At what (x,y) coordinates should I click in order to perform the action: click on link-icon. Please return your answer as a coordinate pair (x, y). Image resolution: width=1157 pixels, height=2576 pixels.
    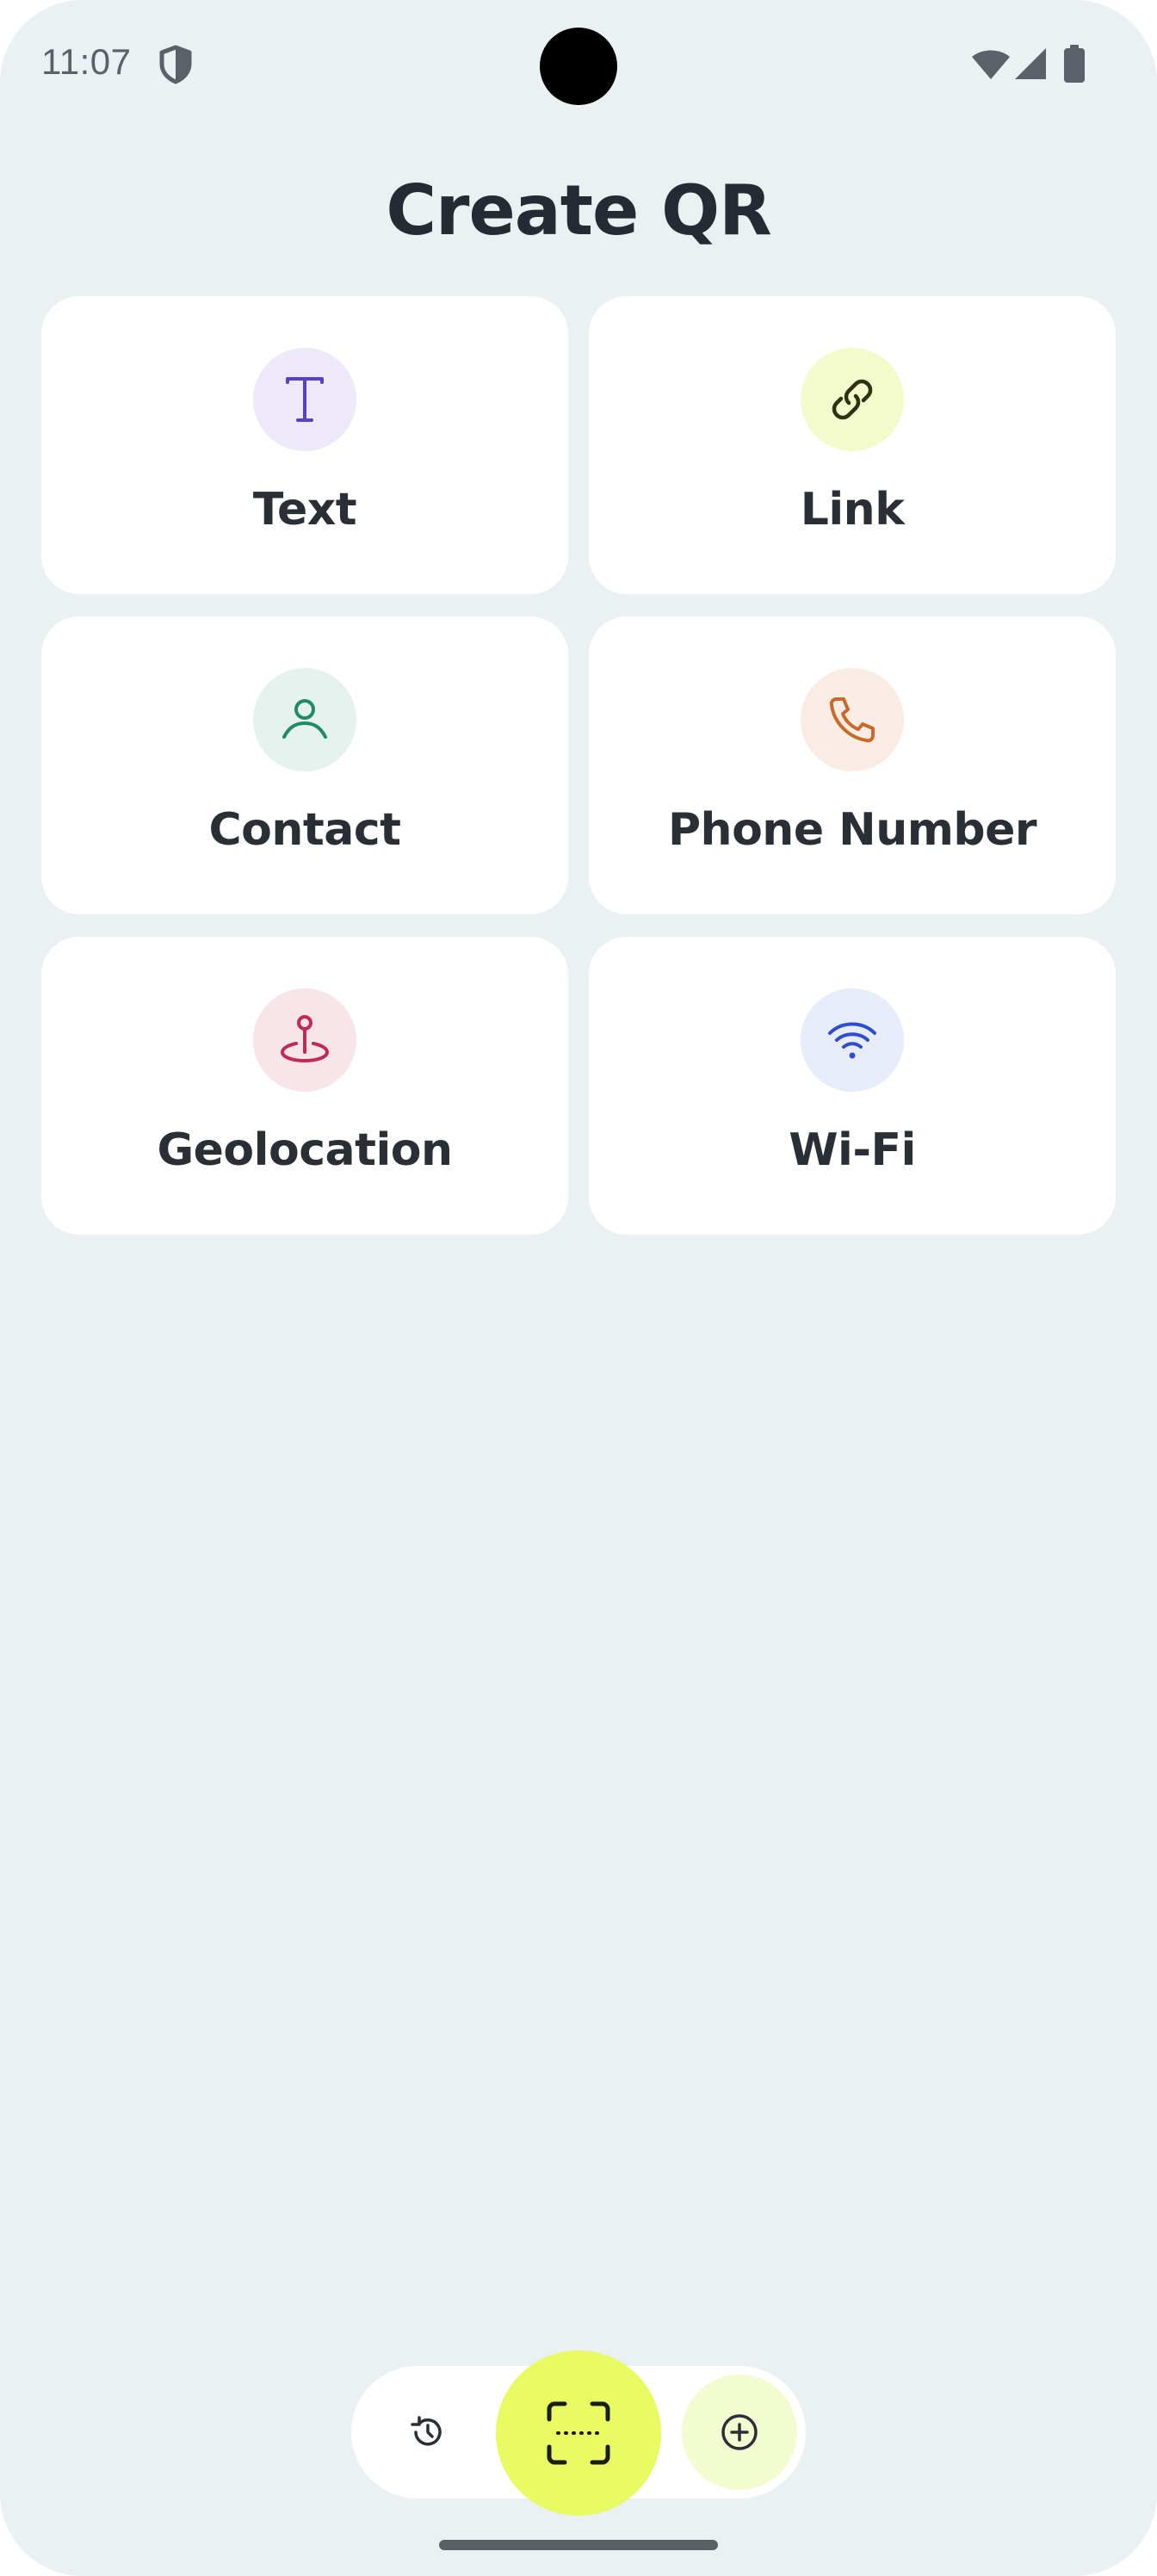
    Looking at the image, I should click on (852, 399).